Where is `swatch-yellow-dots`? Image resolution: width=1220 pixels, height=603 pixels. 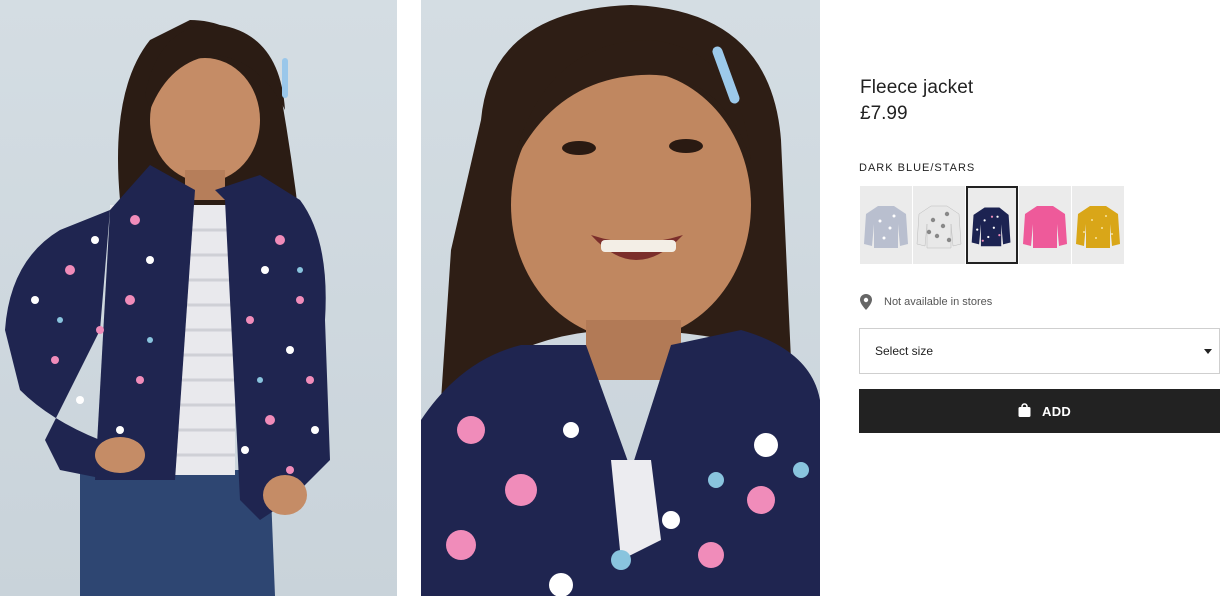
swatch-yellow-dots is located at coordinates (1098, 225).